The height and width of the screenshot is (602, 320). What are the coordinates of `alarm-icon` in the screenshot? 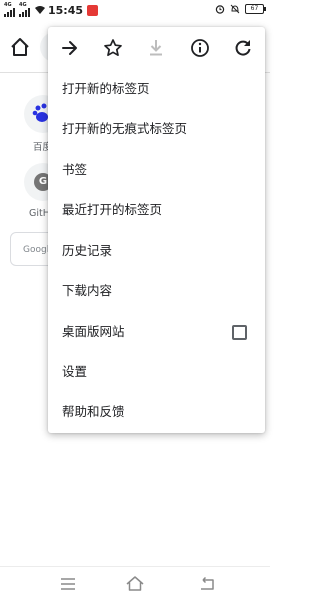 It's located at (220, 9).